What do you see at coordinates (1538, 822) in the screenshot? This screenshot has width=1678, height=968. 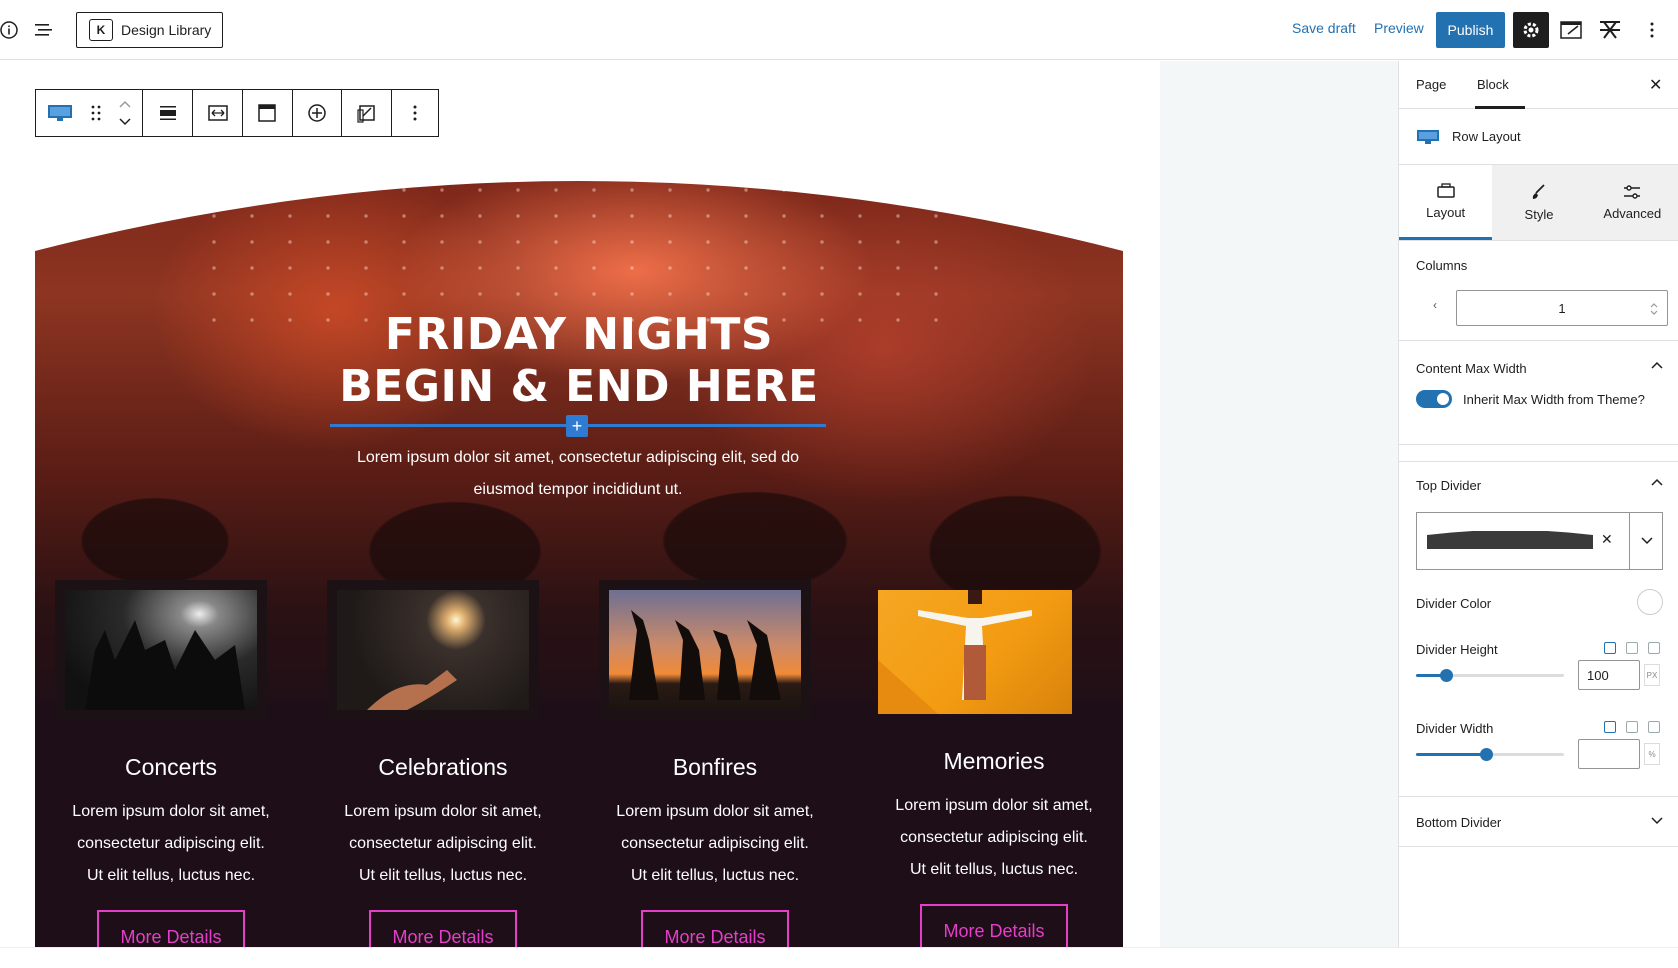 I see `bottom-divider-section: Bottom Divider` at bounding box center [1538, 822].